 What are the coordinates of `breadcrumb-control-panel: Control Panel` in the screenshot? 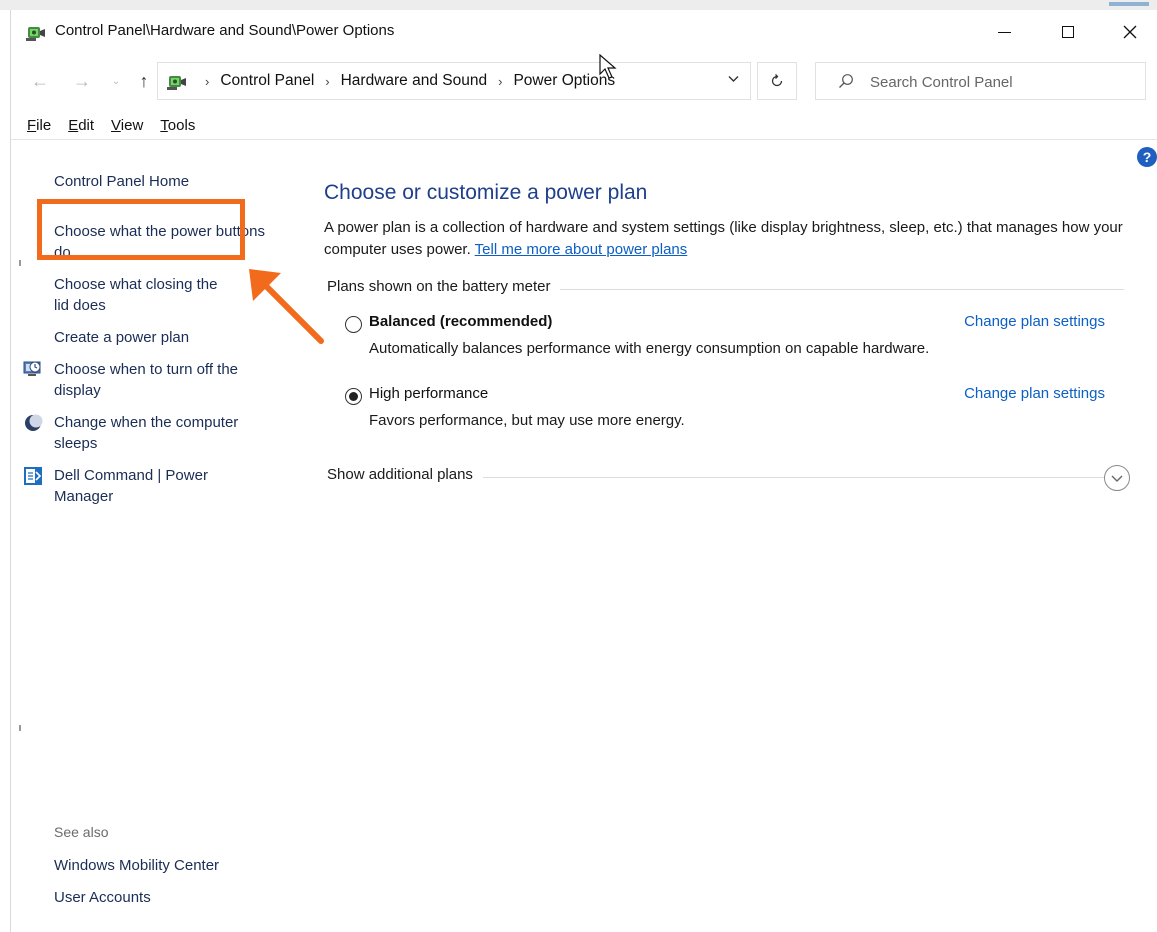 It's located at (267, 81).